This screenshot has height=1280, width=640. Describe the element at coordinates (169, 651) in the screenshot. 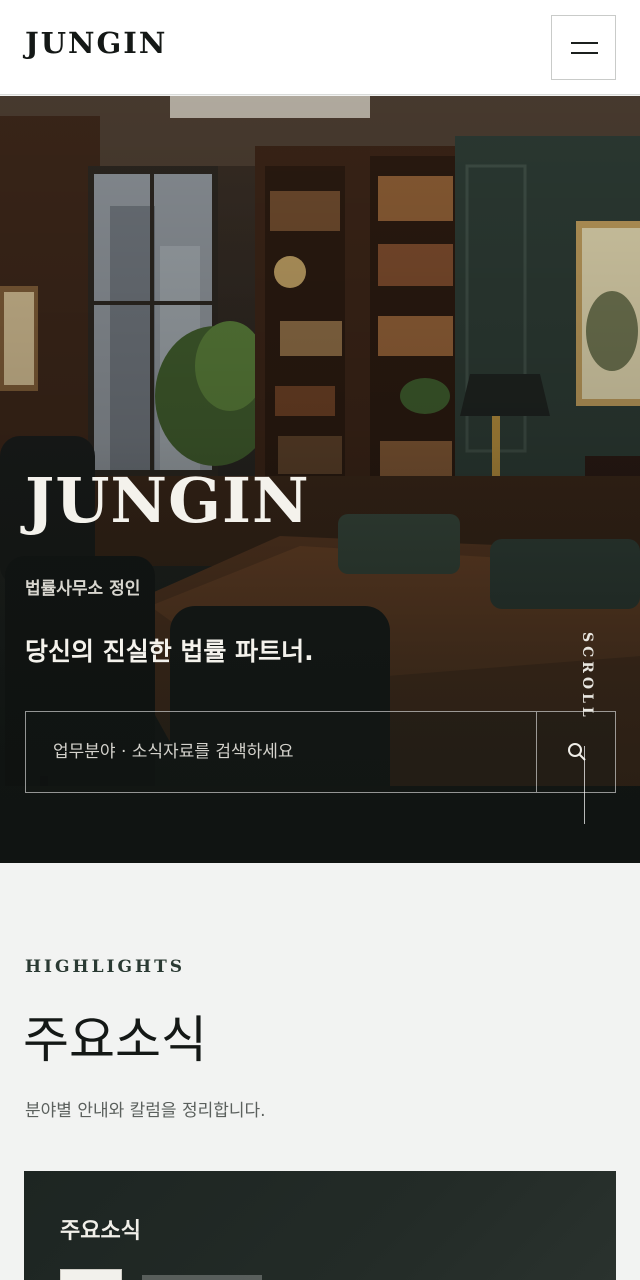

I see `hero-tagline: 당신의 진실한 법률 파트너.` at that location.